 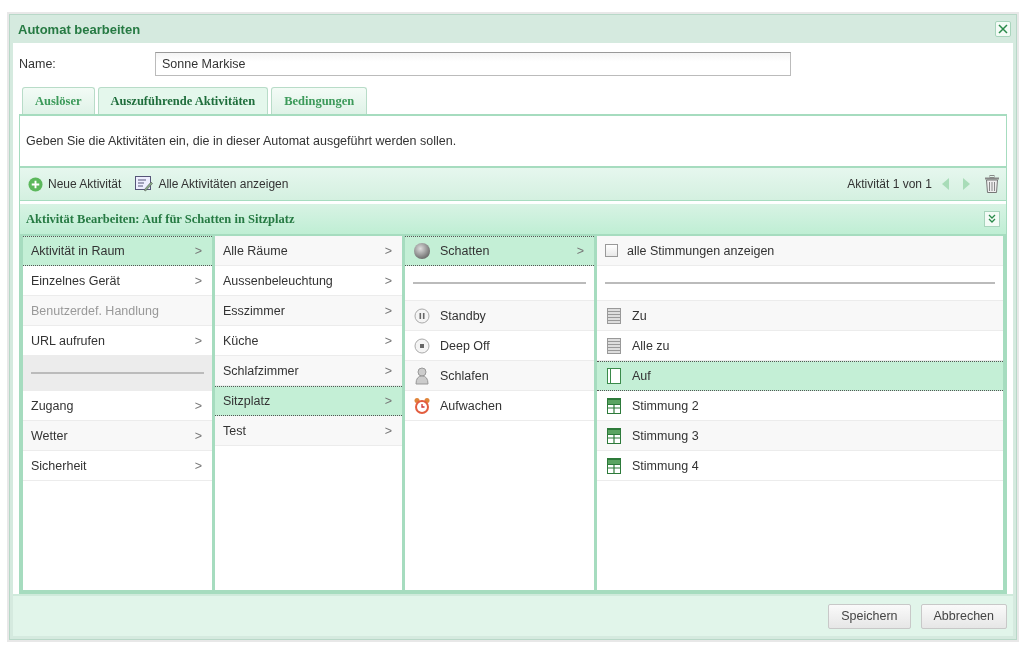 I want to click on section-title: Aktivität Bearbeiten: Auf für Schatten in Sitzplatz, so click(x=160, y=219).